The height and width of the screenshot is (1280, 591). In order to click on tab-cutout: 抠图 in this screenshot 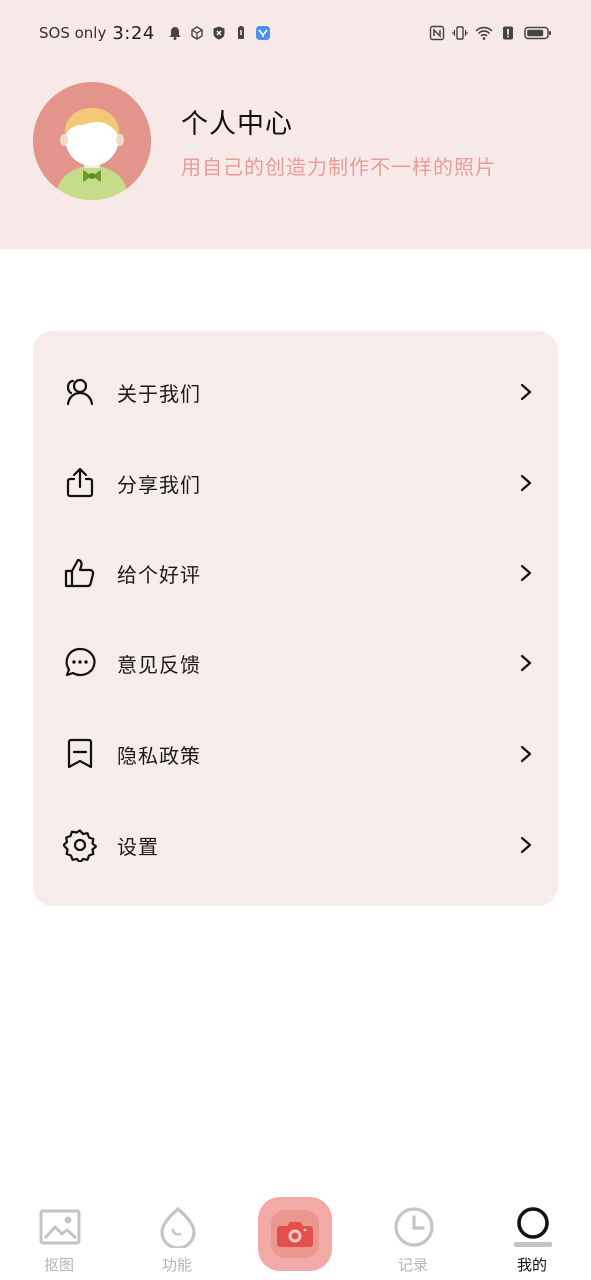, I will do `click(59, 1235)`.